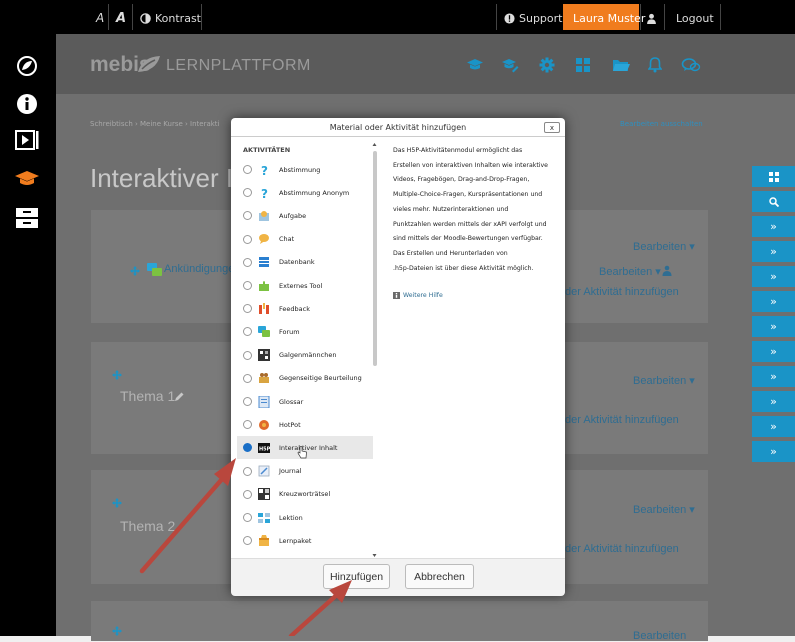 The width and height of the screenshot is (795, 642). What do you see at coordinates (305, 401) in the screenshot?
I see `activity-option: Glossar` at bounding box center [305, 401].